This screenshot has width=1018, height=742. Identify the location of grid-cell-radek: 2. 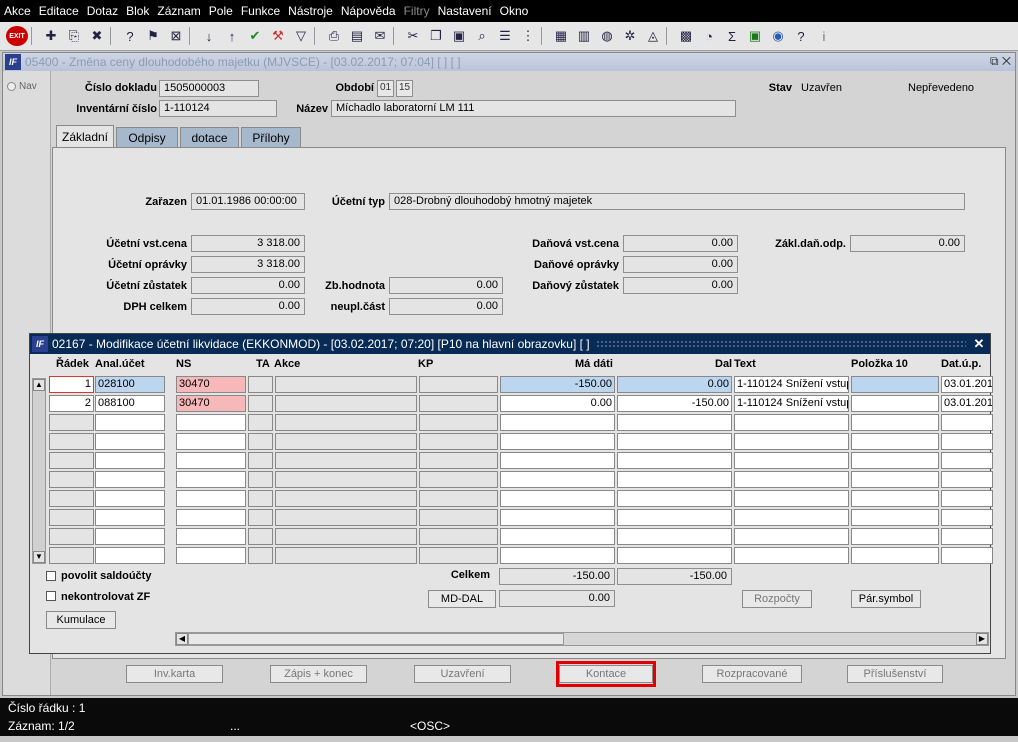
(71, 403).